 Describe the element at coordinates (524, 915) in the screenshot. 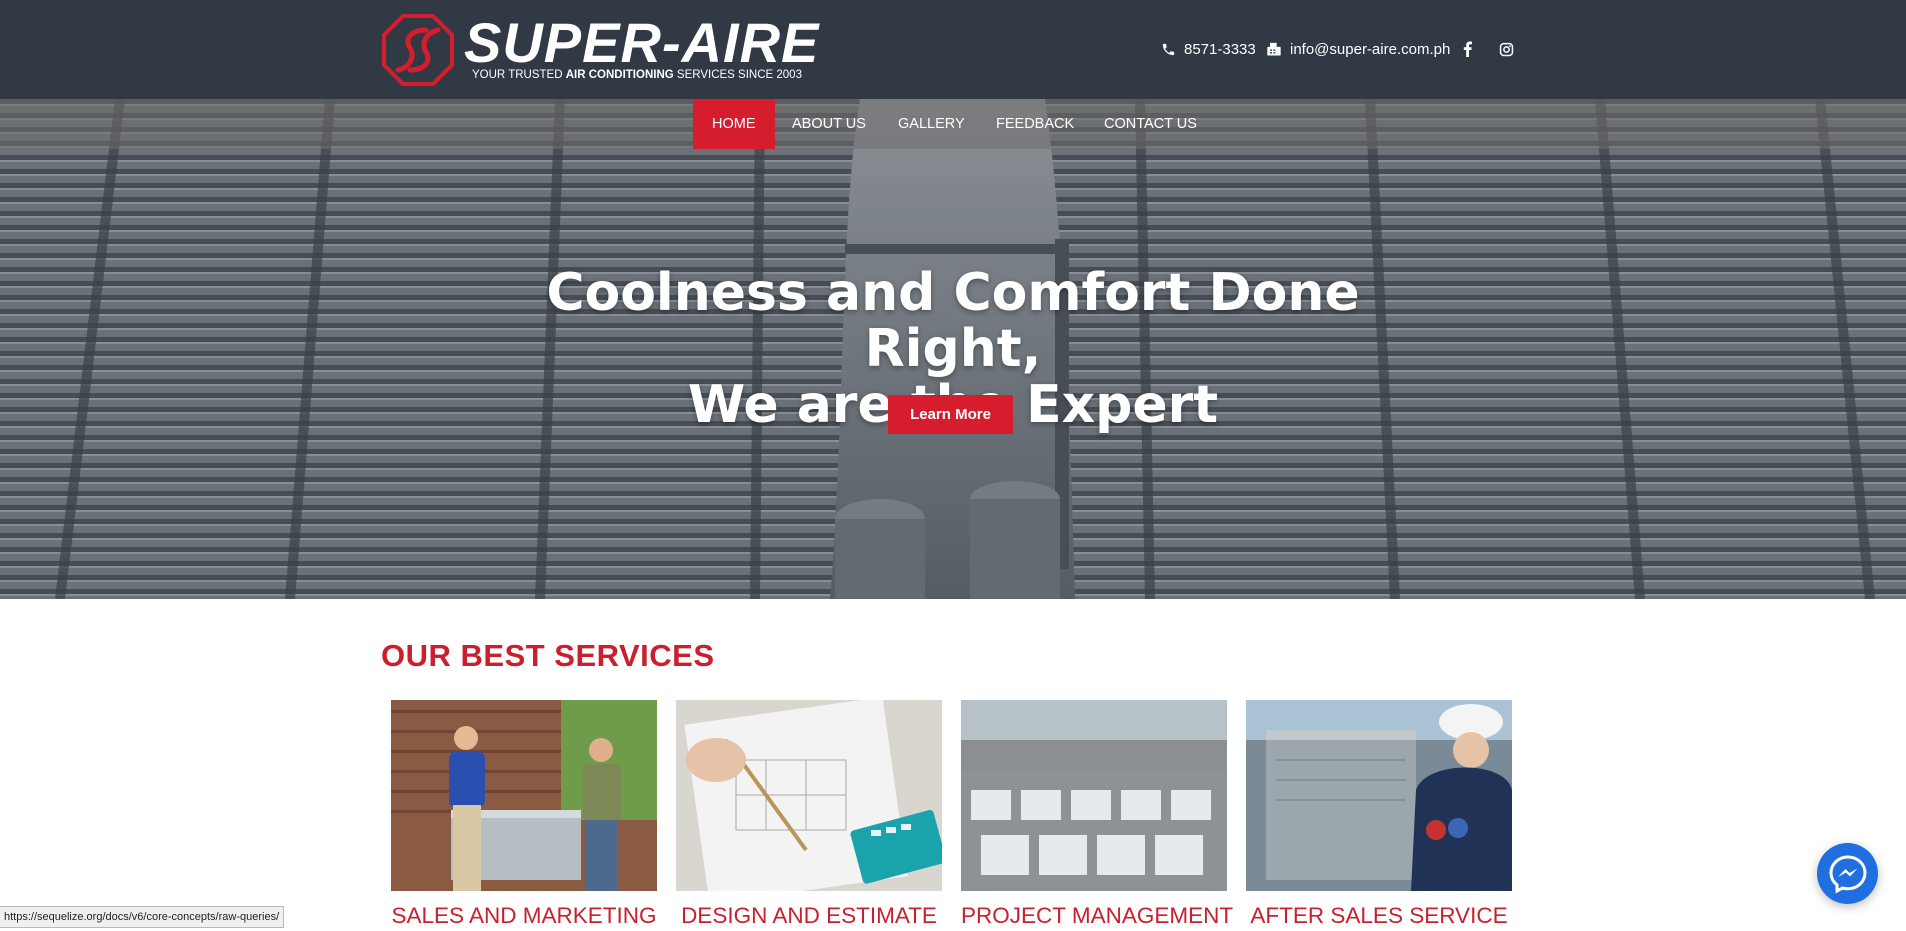

I see `service-title: SALES AND MARKETING` at that location.